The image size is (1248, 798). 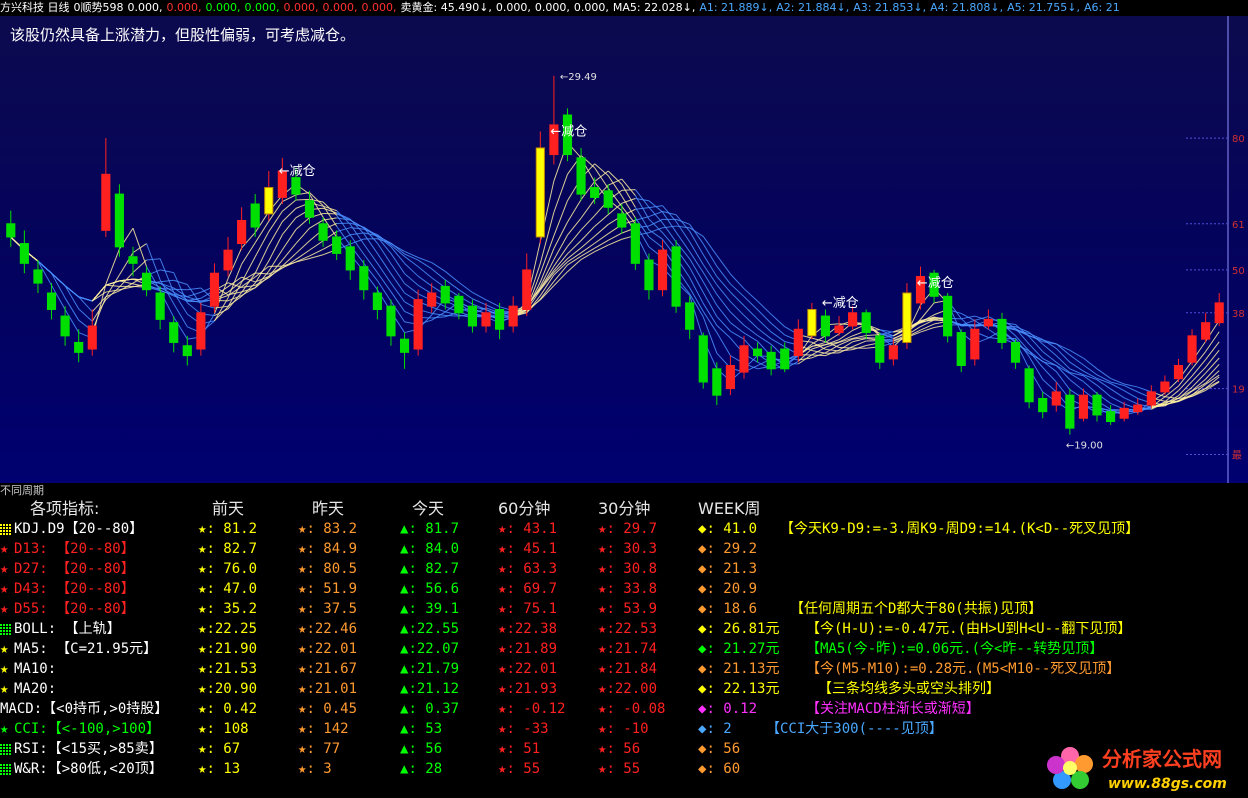 I want to click on value-cell: ★: 30.8, so click(x=627, y=569).